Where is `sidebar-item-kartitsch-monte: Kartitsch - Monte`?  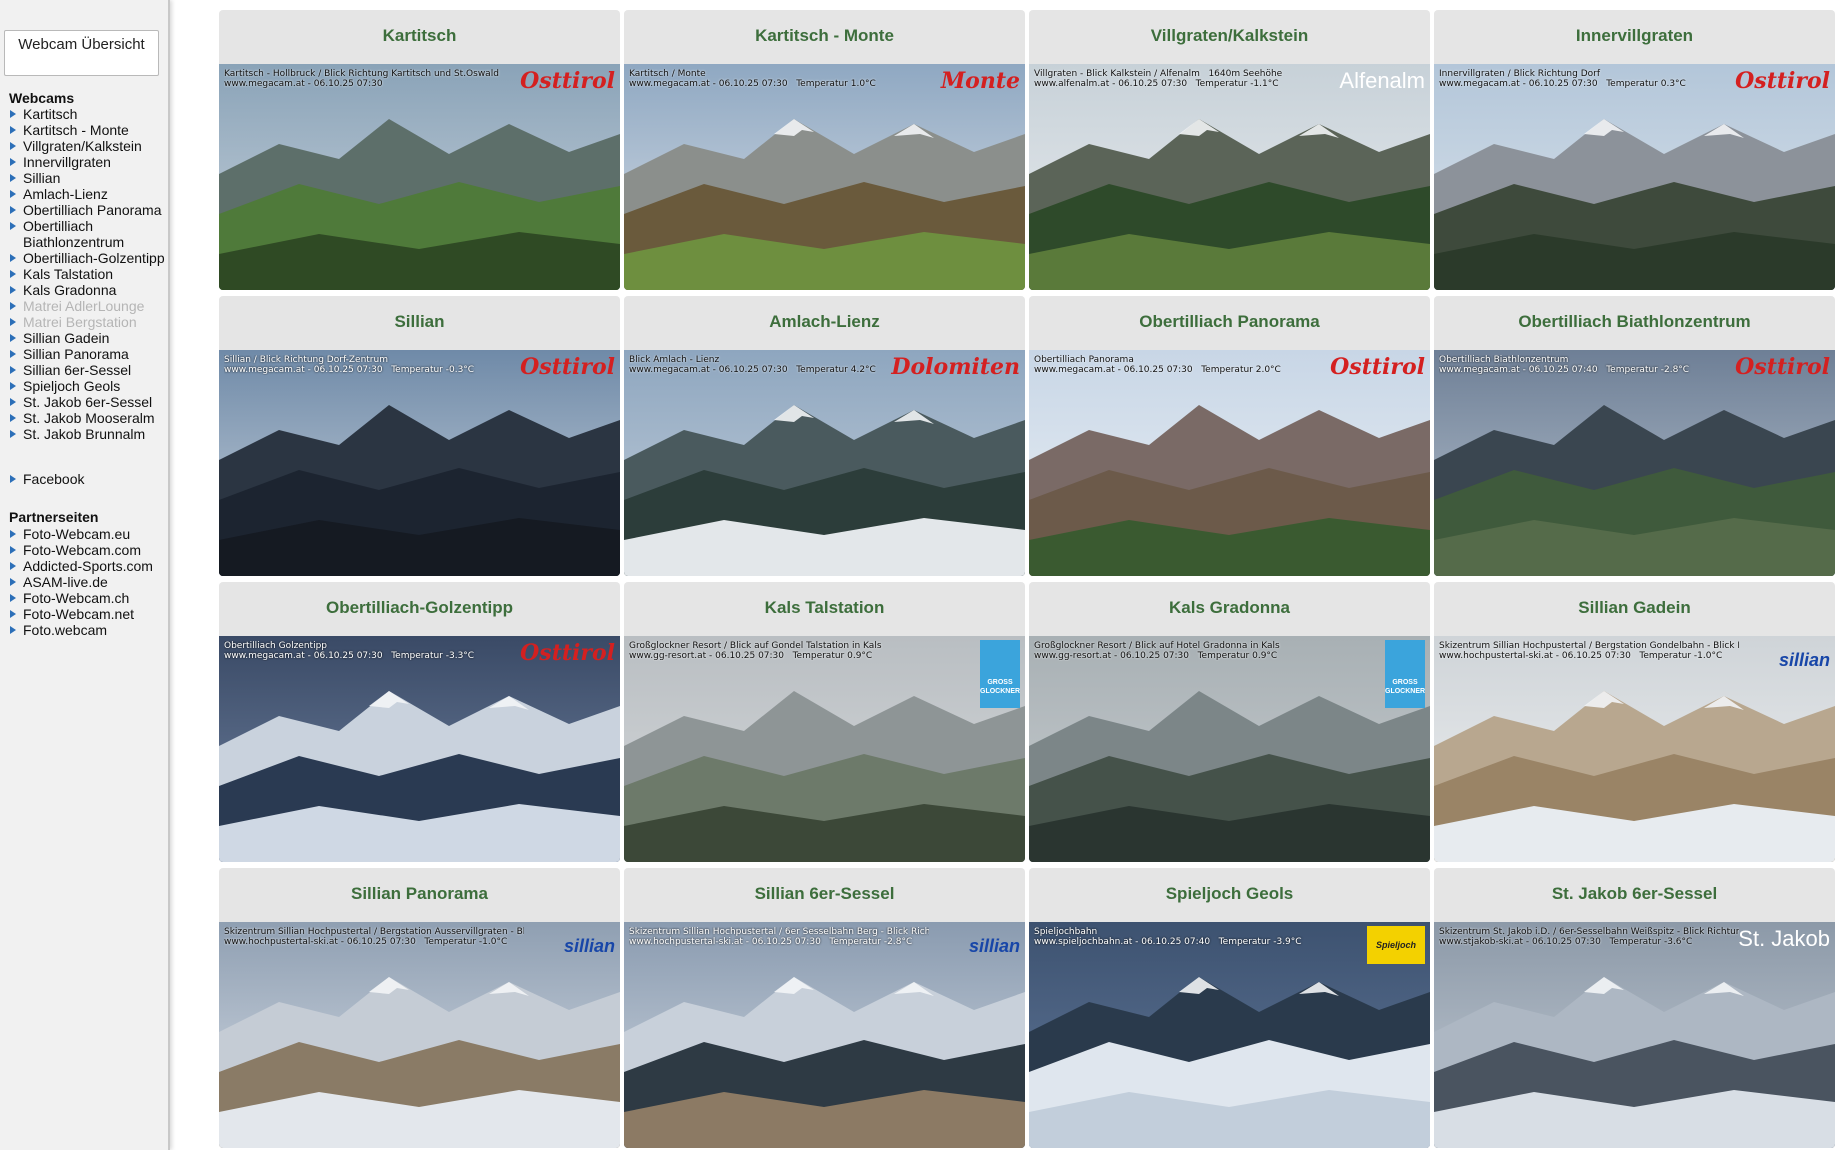
sidebar-item-kartitsch-monte: Kartitsch - Monte is located at coordinates (88, 130).